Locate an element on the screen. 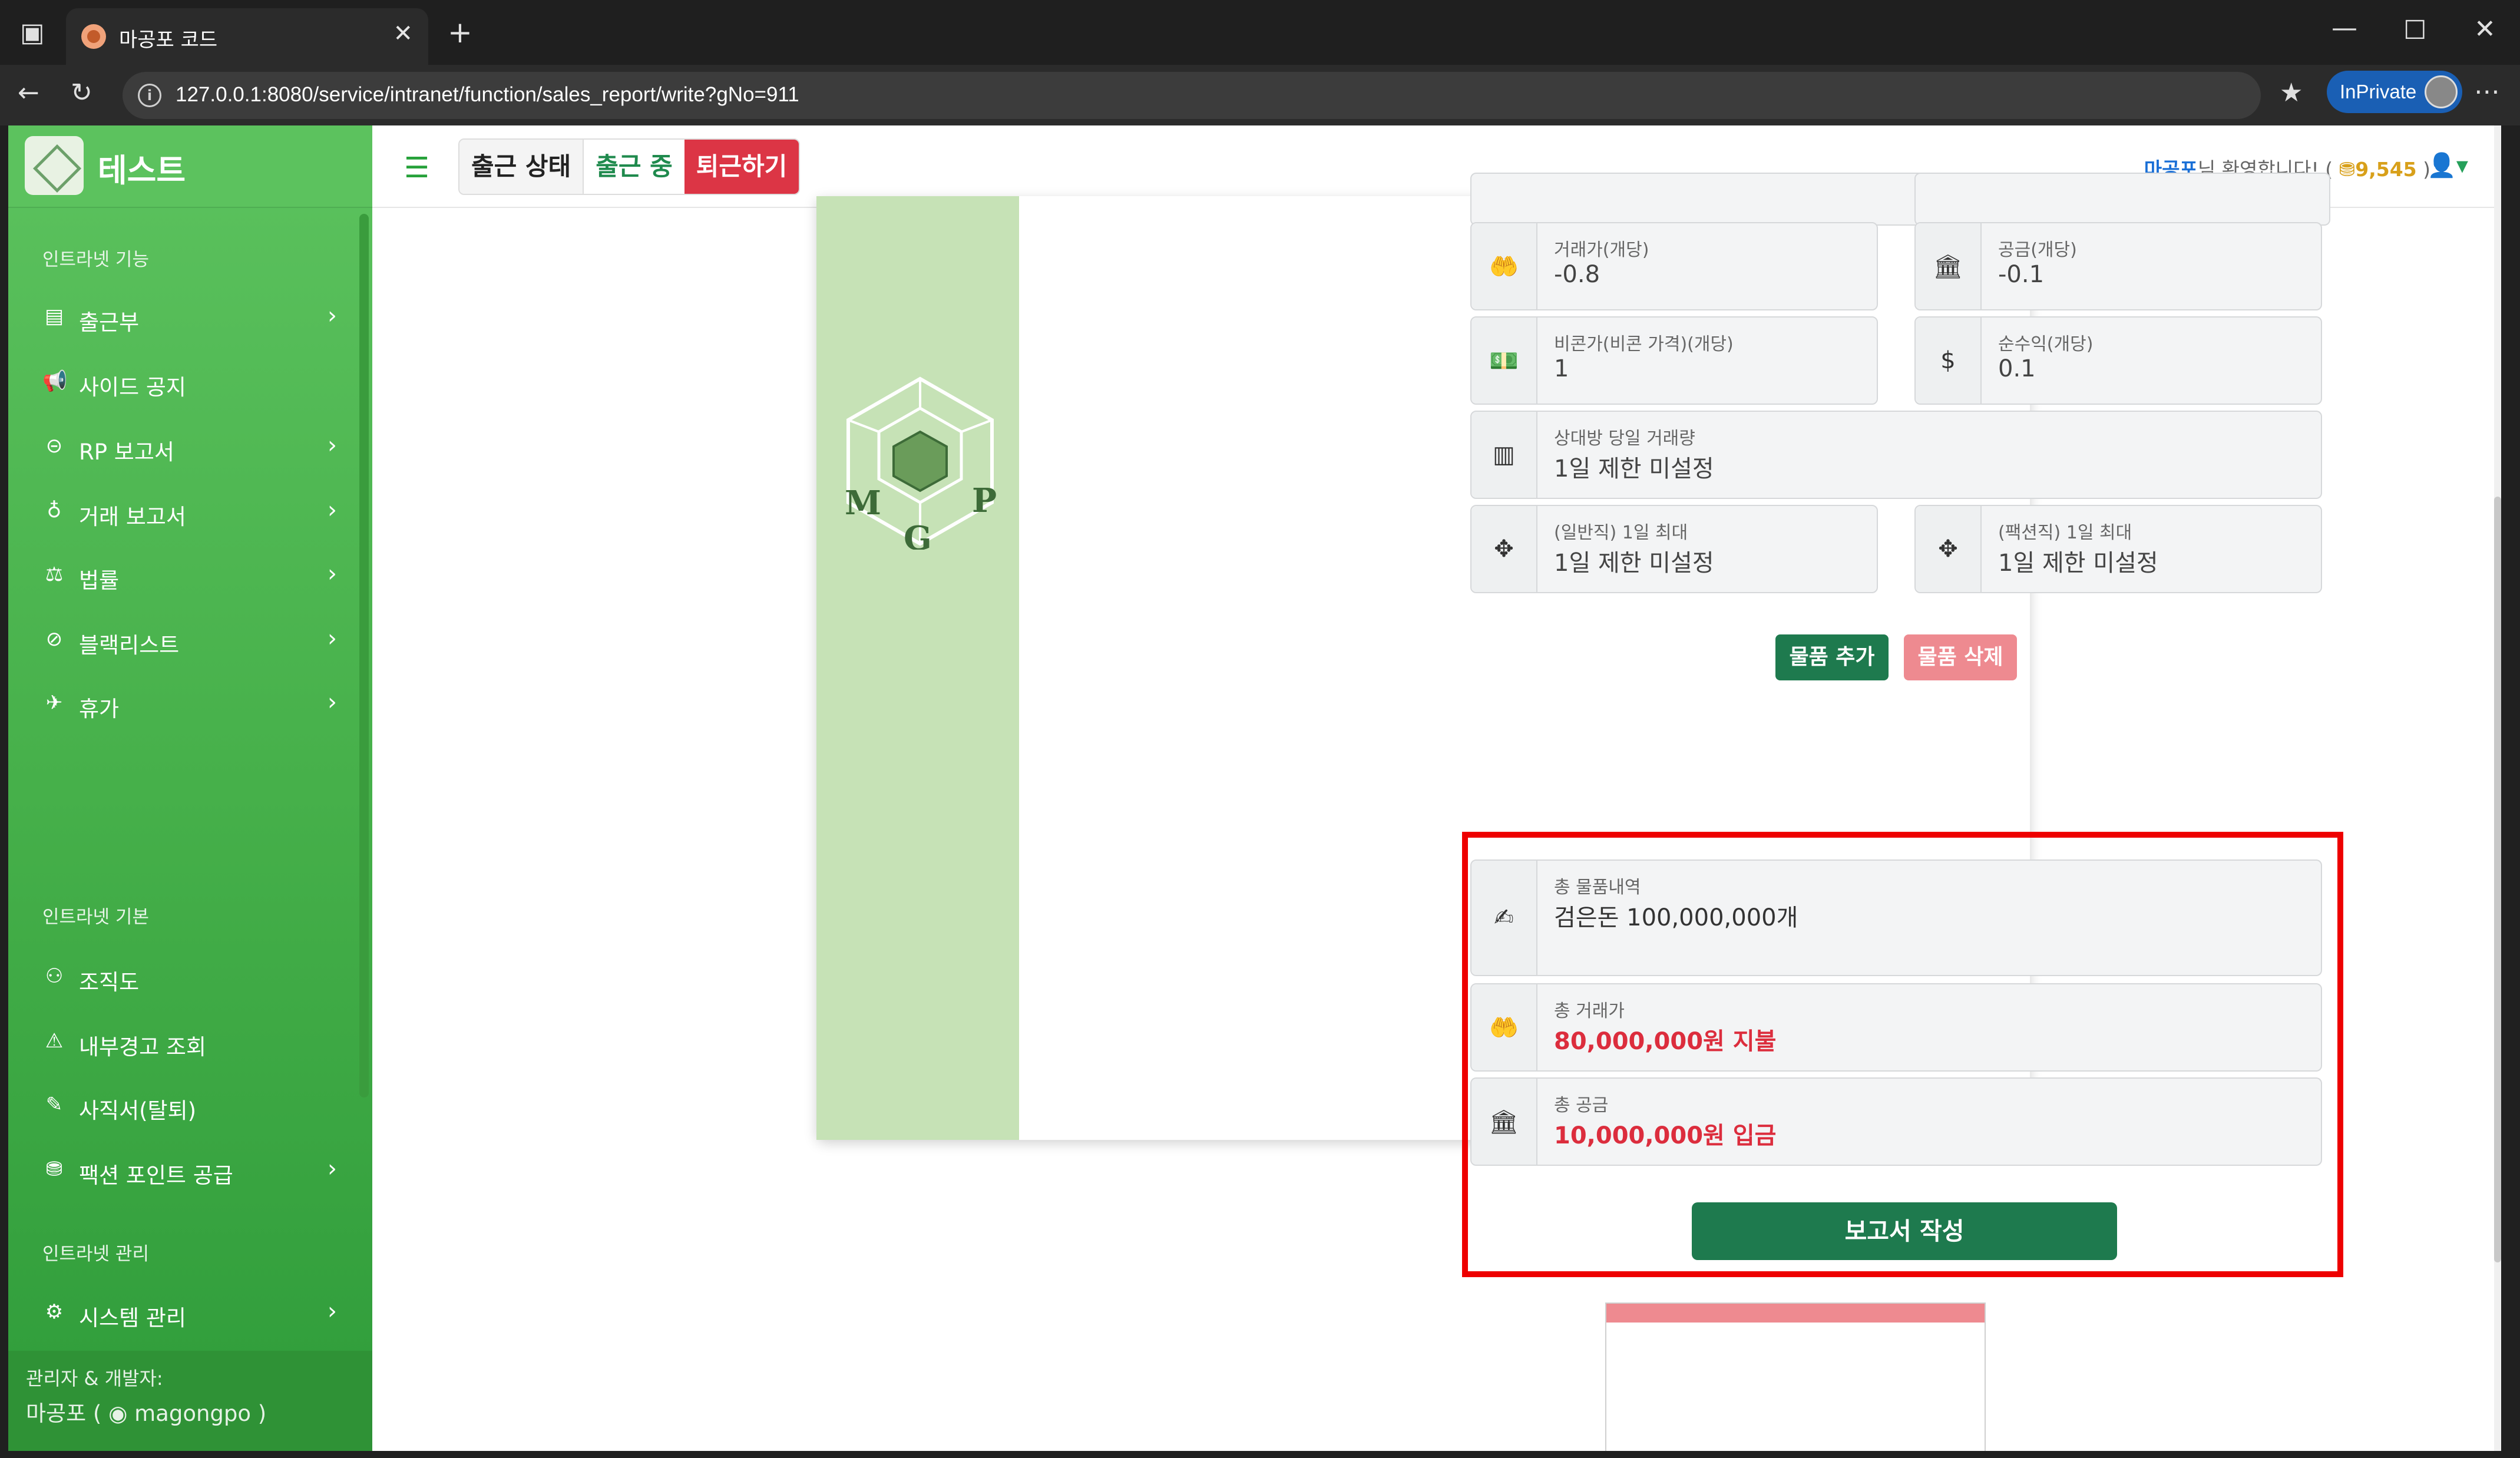  sidebar-item-internal-warning: ⚠ 내부경고 조회 is located at coordinates (189, 1041).